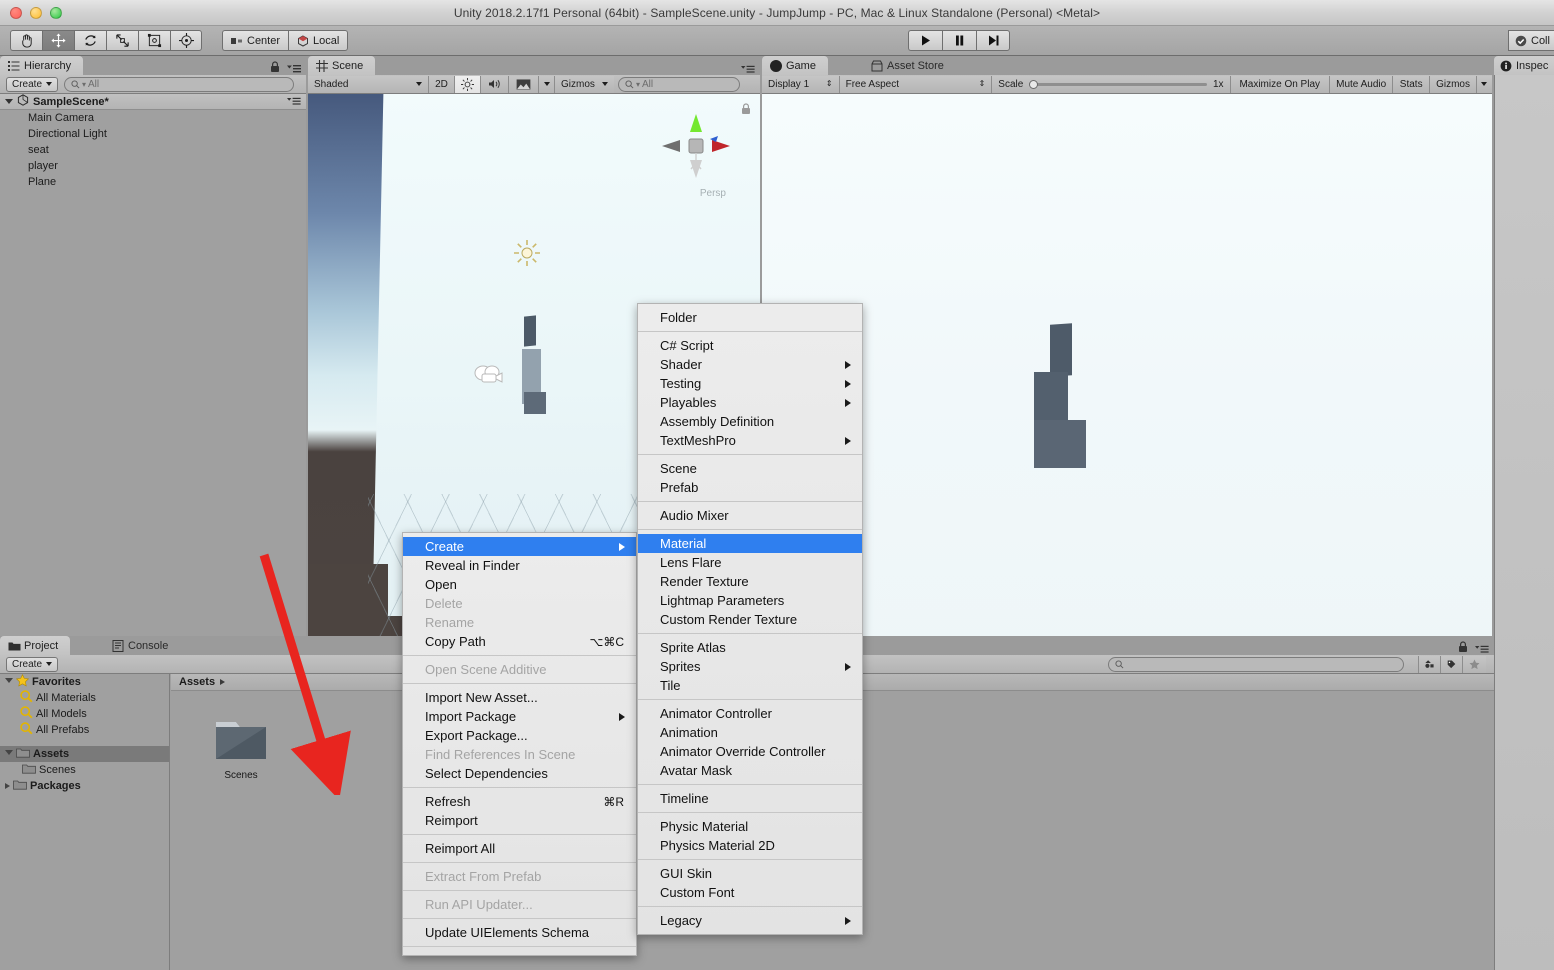 This screenshot has height=970, width=1554. What do you see at coordinates (750, 515) in the screenshot?
I see `submenu-item-audio-mixer: Audio Mixer` at bounding box center [750, 515].